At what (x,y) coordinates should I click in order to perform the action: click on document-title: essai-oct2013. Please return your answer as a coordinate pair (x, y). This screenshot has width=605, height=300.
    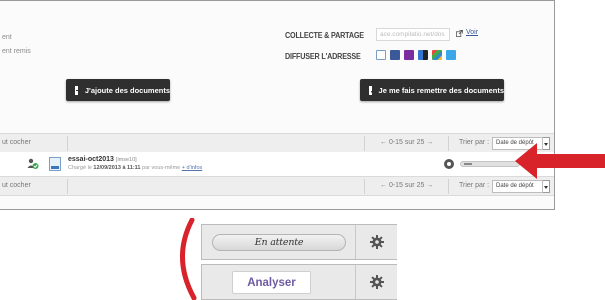
    Looking at the image, I should click on (91, 159).